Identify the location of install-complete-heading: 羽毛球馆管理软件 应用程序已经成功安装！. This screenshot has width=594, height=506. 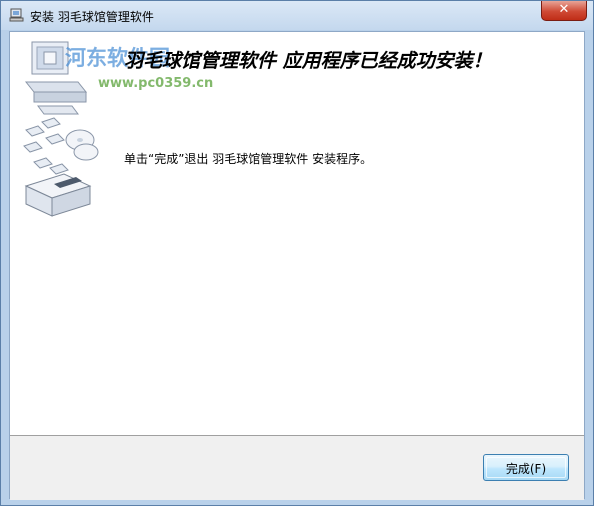
(308, 61).